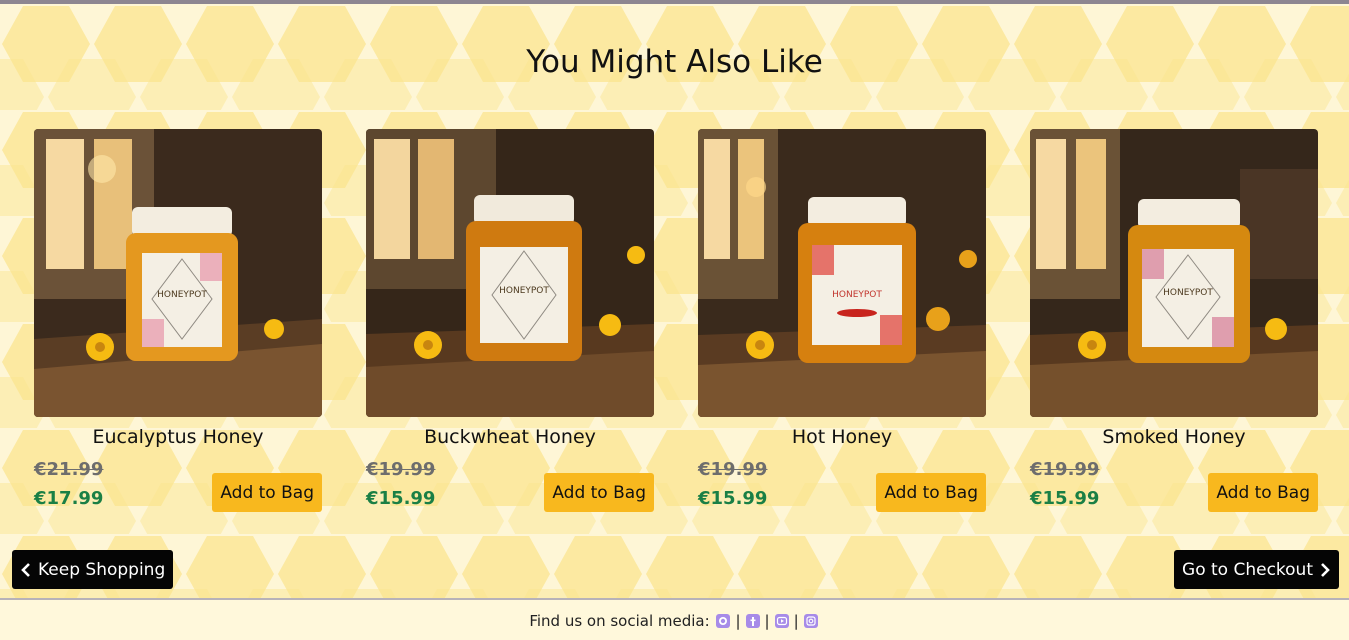 Image resolution: width=1349 pixels, height=640 pixels. What do you see at coordinates (842, 437) in the screenshot?
I see `product-name: Hot Honey` at bounding box center [842, 437].